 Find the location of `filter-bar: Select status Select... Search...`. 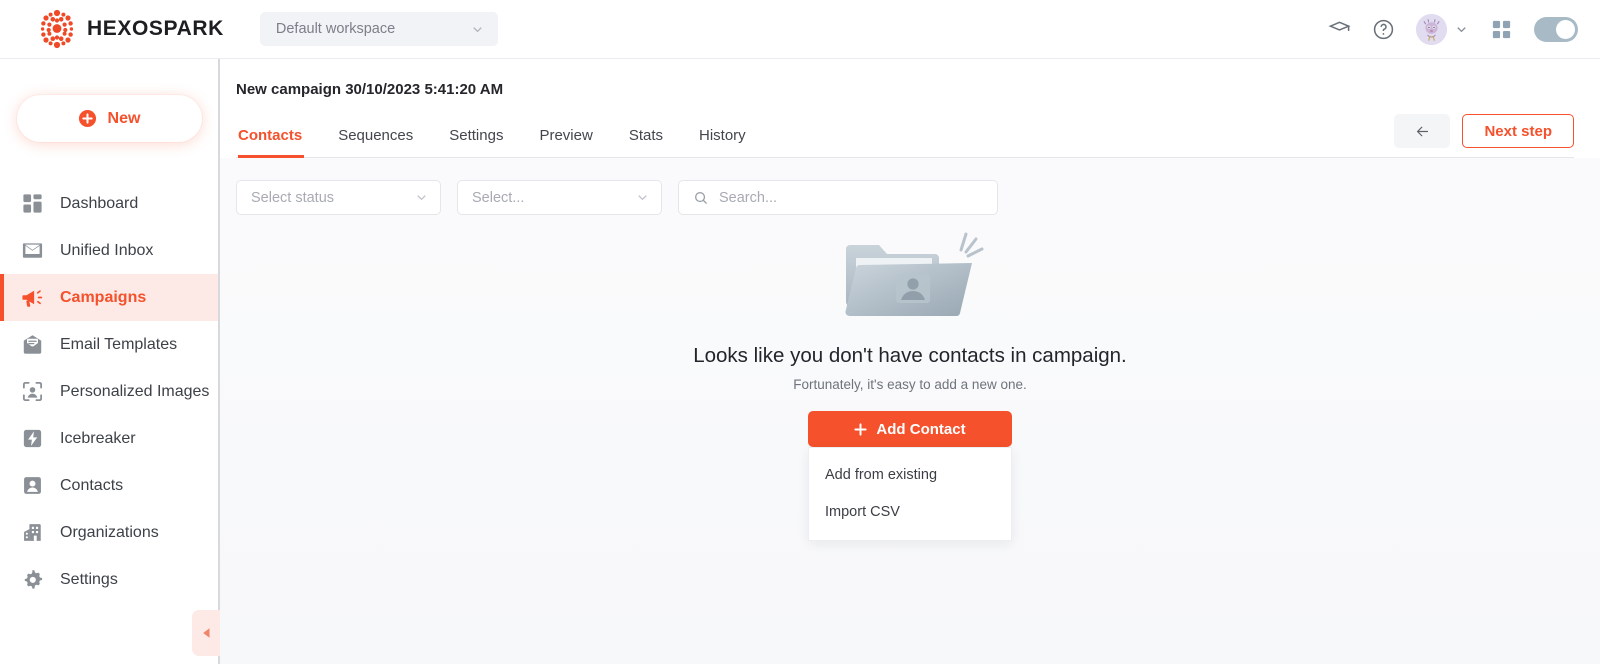

filter-bar: Select status Select... Search... is located at coordinates (910, 186).